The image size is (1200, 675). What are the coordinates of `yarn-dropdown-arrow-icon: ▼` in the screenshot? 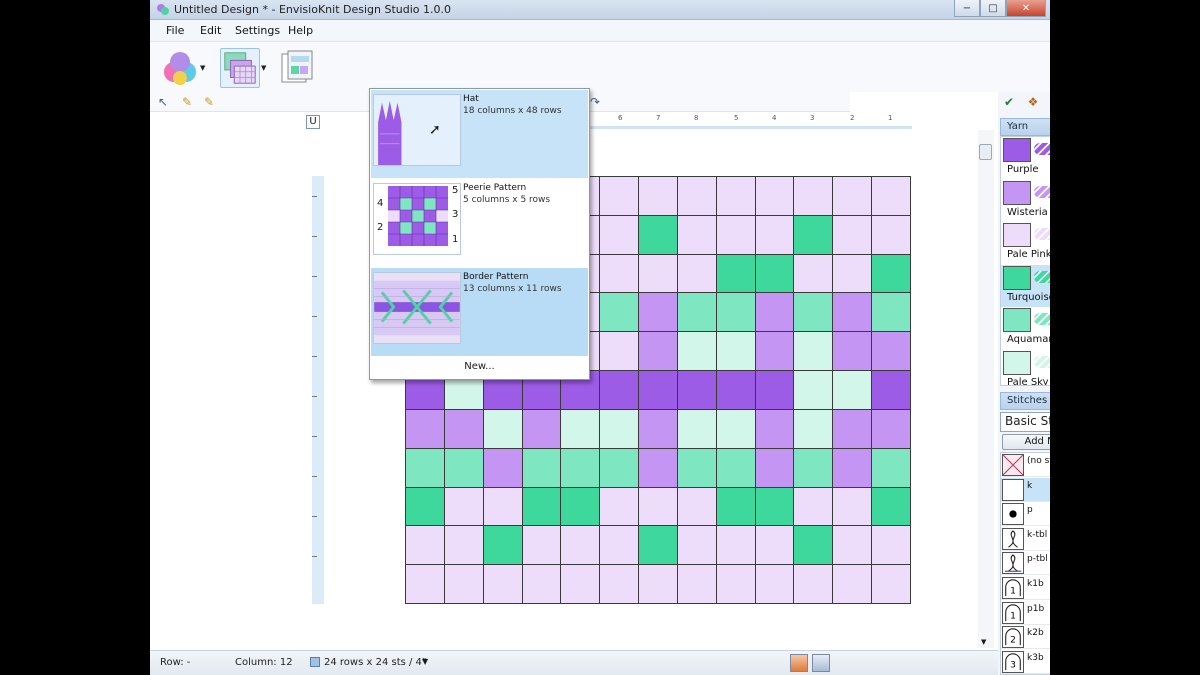 It's located at (202, 68).